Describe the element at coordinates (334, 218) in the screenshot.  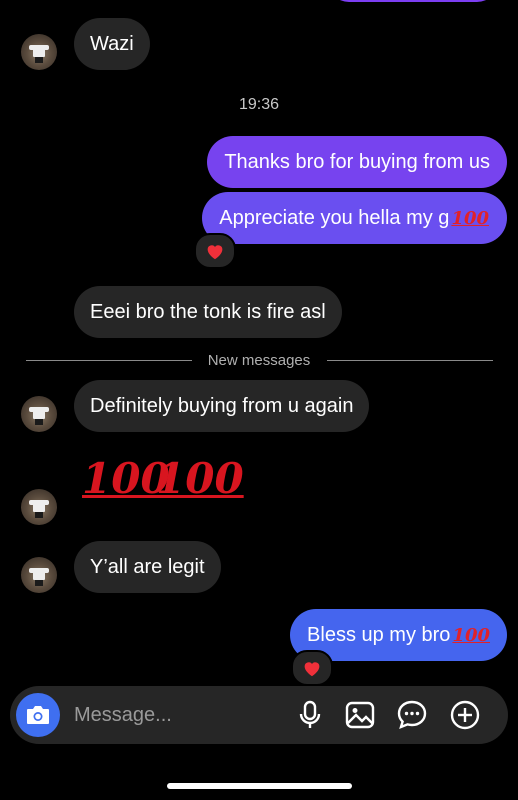
I see `message-text: Appreciate you hella my g` at that location.